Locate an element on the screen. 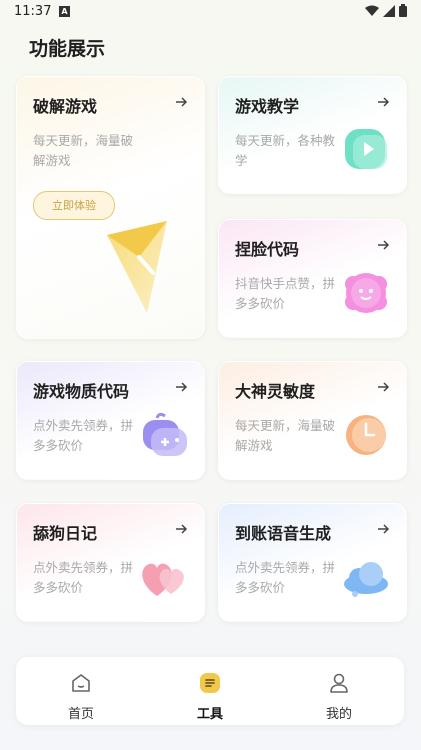 The width and height of the screenshot is (421, 750). card-sensitivity: 大神灵敏度 每天更新，海量破解游戏 is located at coordinates (312, 420).